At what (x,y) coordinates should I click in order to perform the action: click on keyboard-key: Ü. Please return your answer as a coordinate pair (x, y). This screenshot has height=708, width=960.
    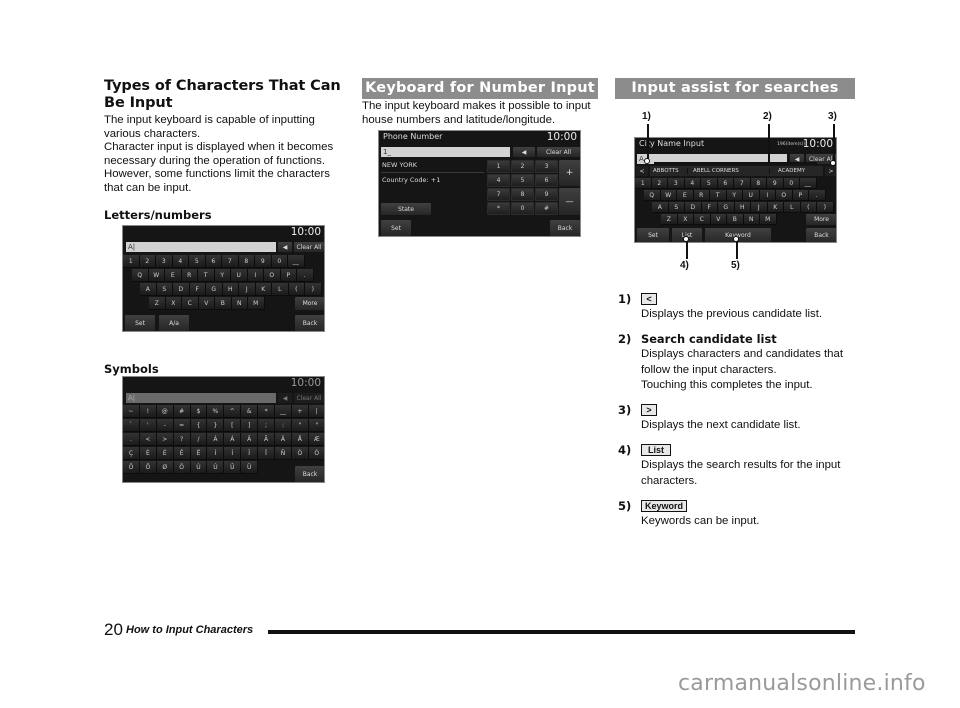
    Looking at the image, I should click on (250, 467).